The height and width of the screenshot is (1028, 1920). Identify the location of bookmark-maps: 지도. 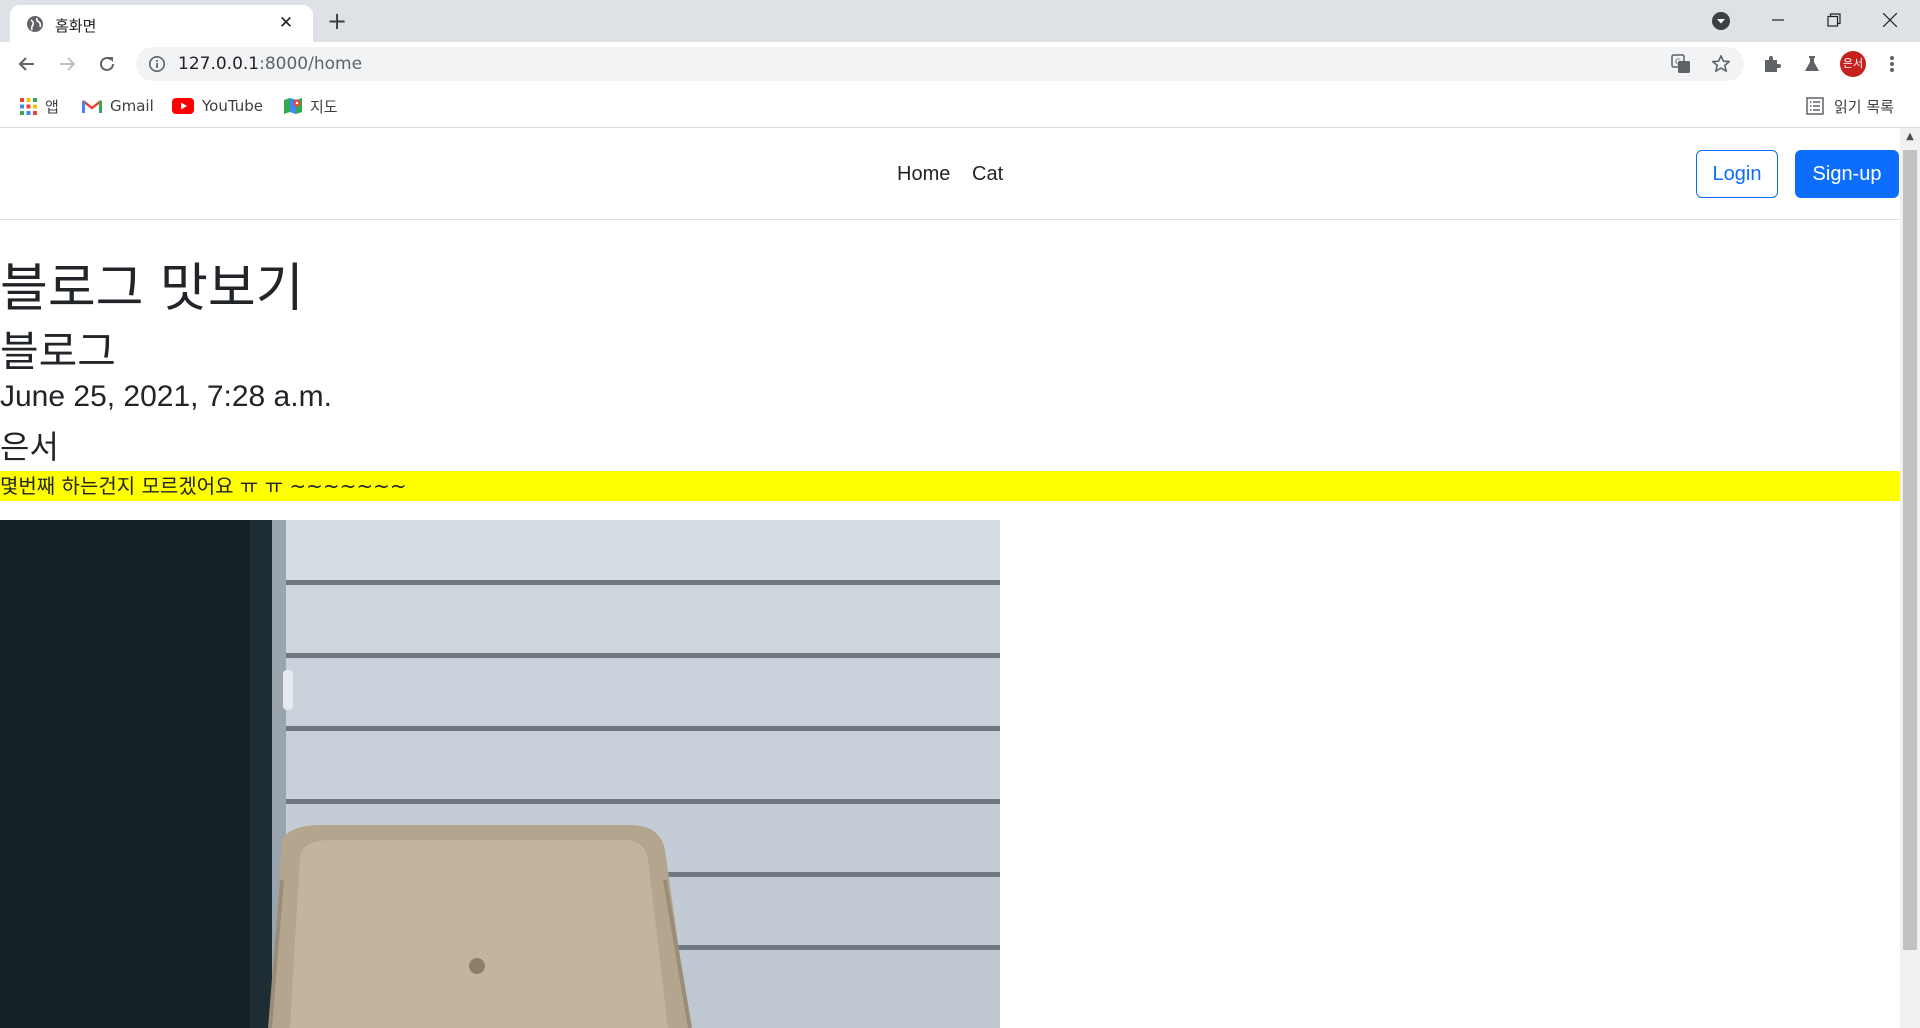
(311, 106).